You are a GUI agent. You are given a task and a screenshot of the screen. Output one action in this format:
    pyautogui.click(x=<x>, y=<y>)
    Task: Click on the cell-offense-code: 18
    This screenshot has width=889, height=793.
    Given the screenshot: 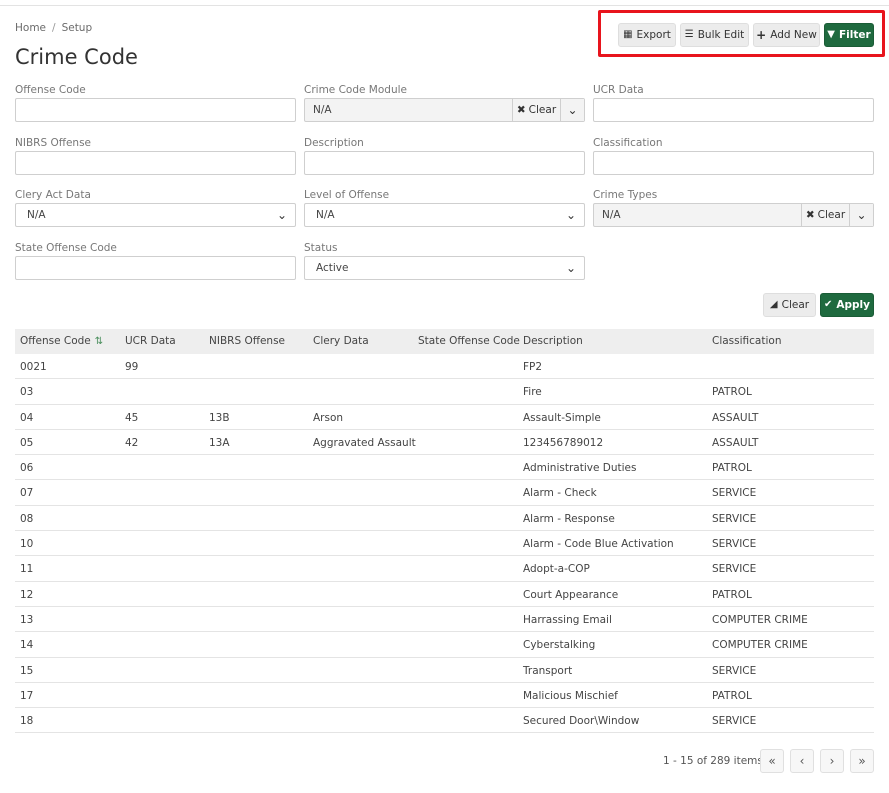 What is the action you would take?
    pyautogui.click(x=27, y=721)
    